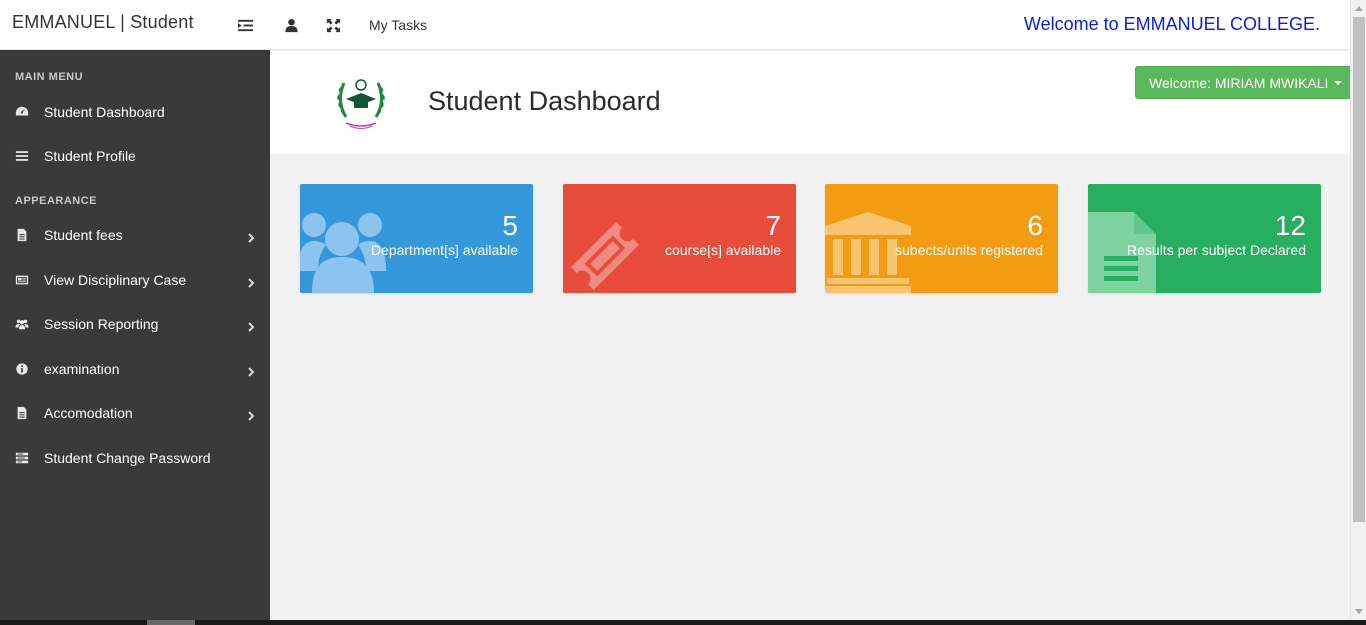 The height and width of the screenshot is (625, 1366). What do you see at coordinates (56, 201) in the screenshot?
I see `appearance-label: APPEARANCE` at bounding box center [56, 201].